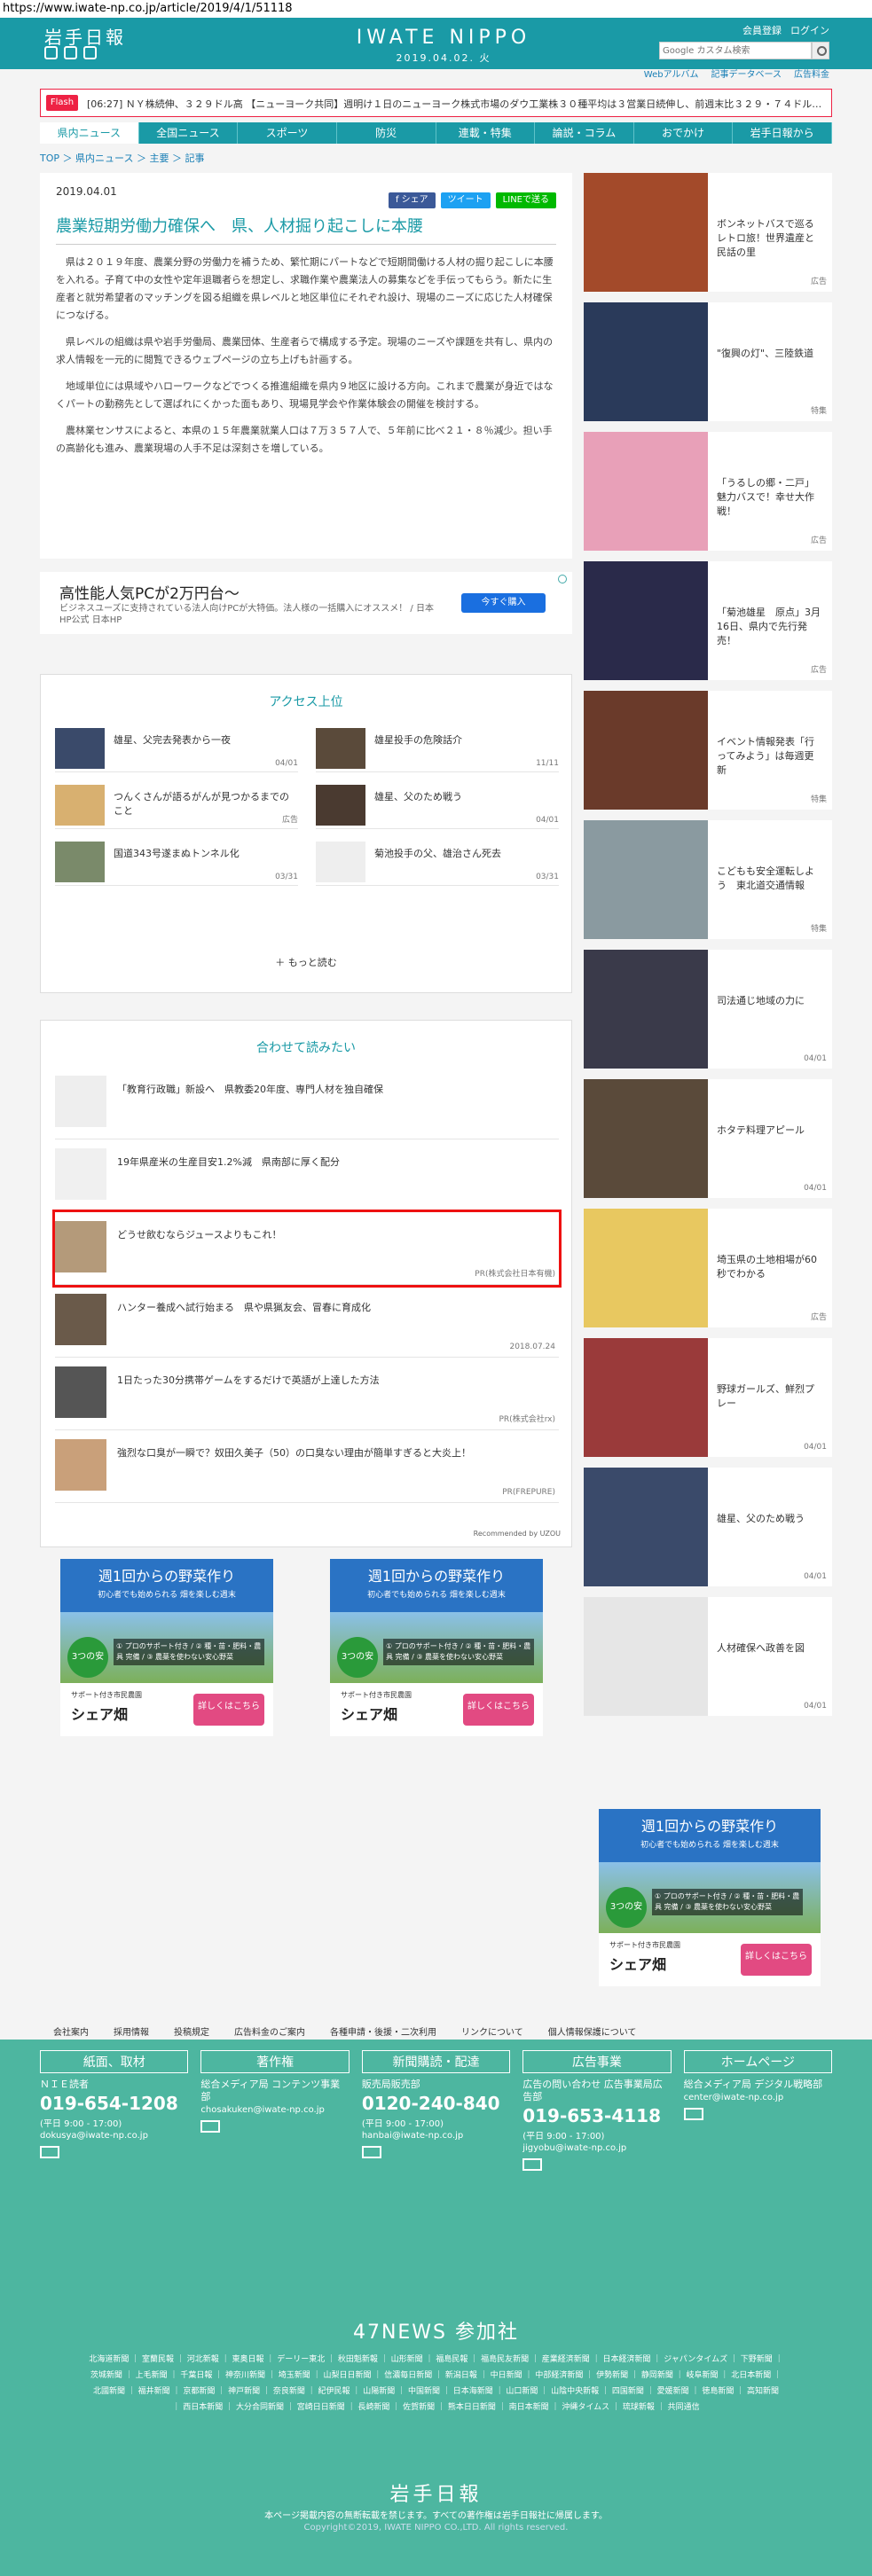 The width and height of the screenshot is (872, 2576). I want to click on ad-buy-button: 今すぐ購入, so click(504, 603).